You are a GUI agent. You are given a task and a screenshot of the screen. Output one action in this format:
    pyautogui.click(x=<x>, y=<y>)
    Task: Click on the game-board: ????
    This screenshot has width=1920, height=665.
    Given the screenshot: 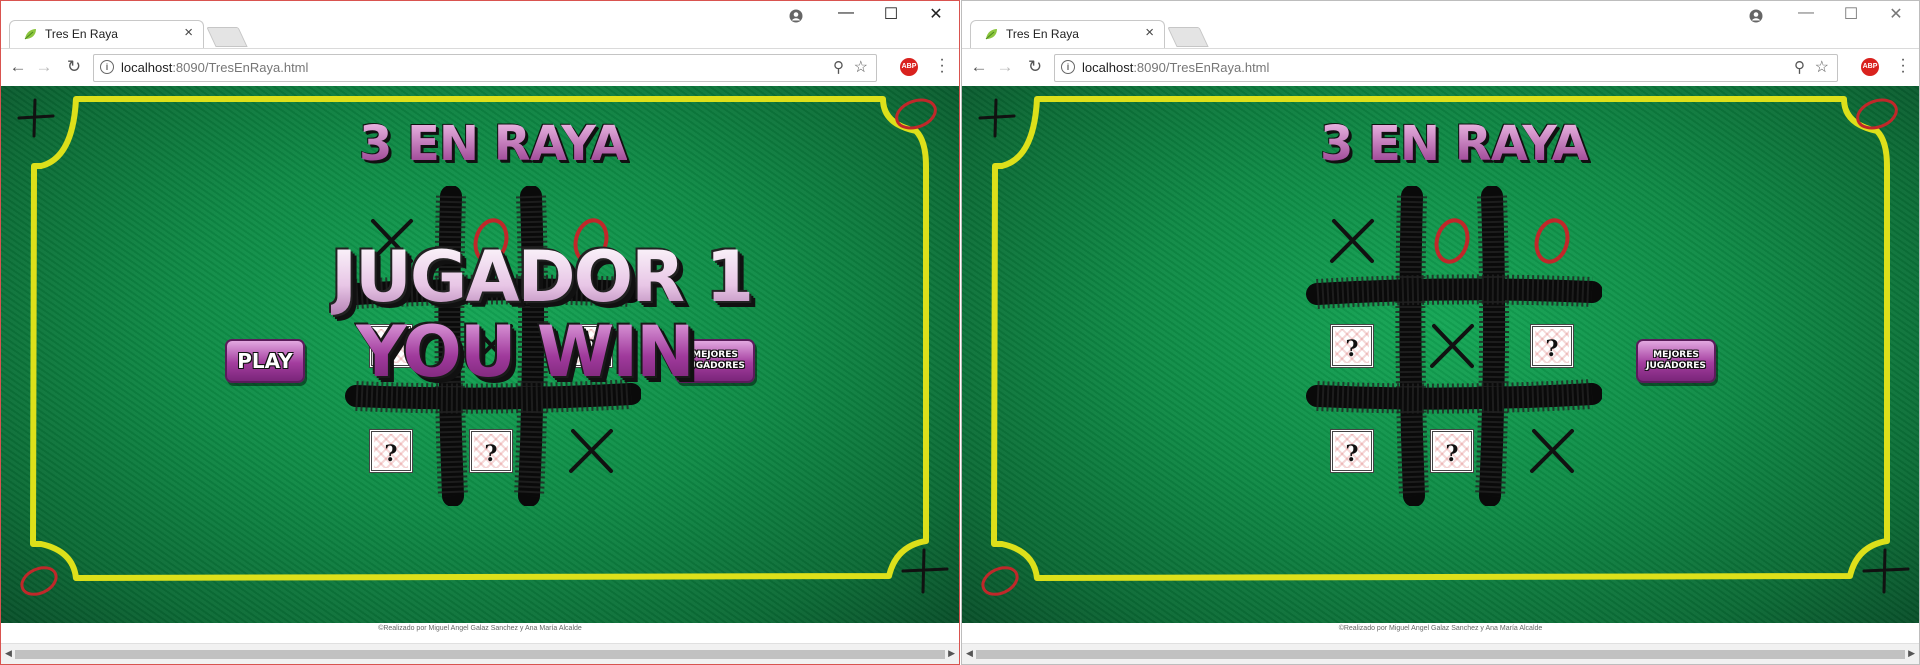 What is the action you would take?
    pyautogui.click(x=1452, y=346)
    